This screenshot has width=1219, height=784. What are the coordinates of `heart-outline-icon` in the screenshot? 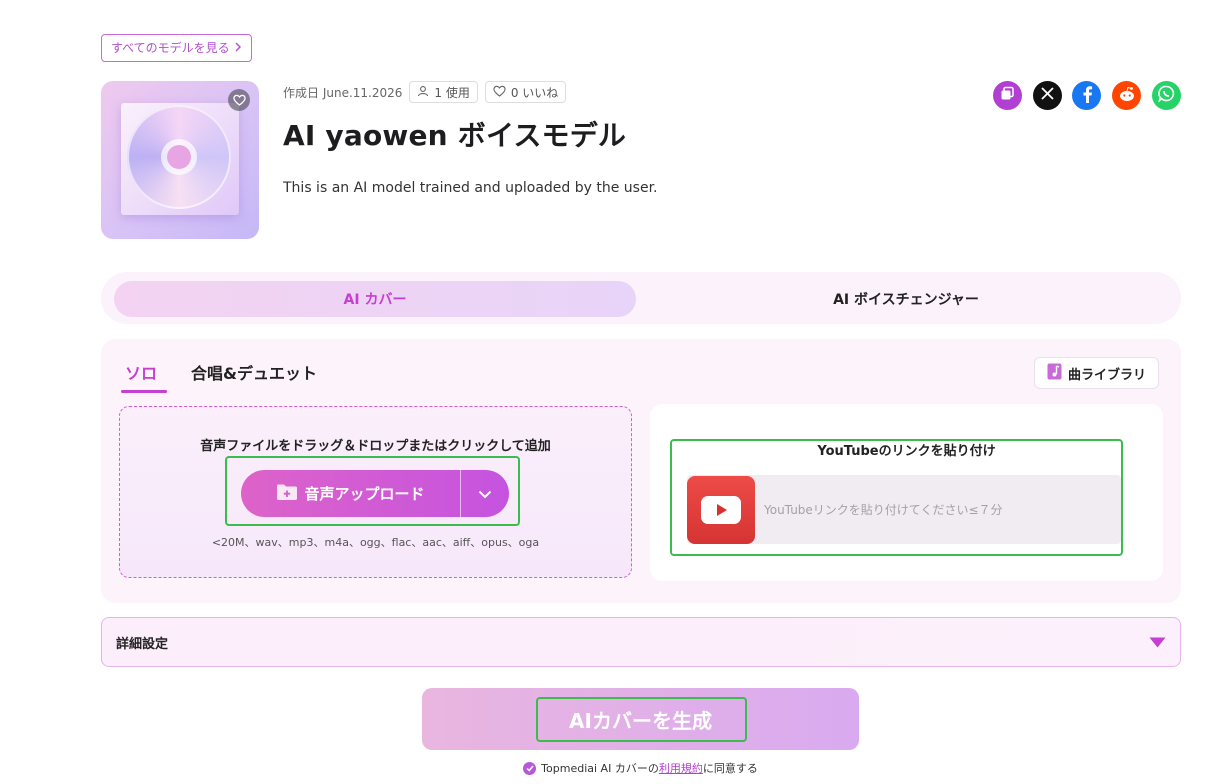 It's located at (499, 92).